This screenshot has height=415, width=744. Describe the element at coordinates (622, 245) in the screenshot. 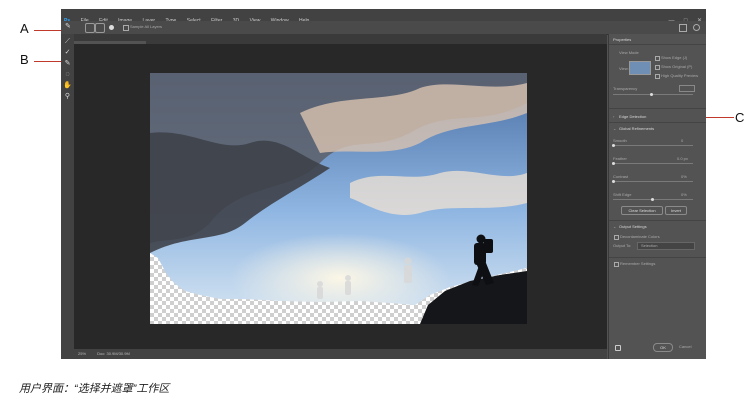

I see `output-to-label: Output To:` at that location.